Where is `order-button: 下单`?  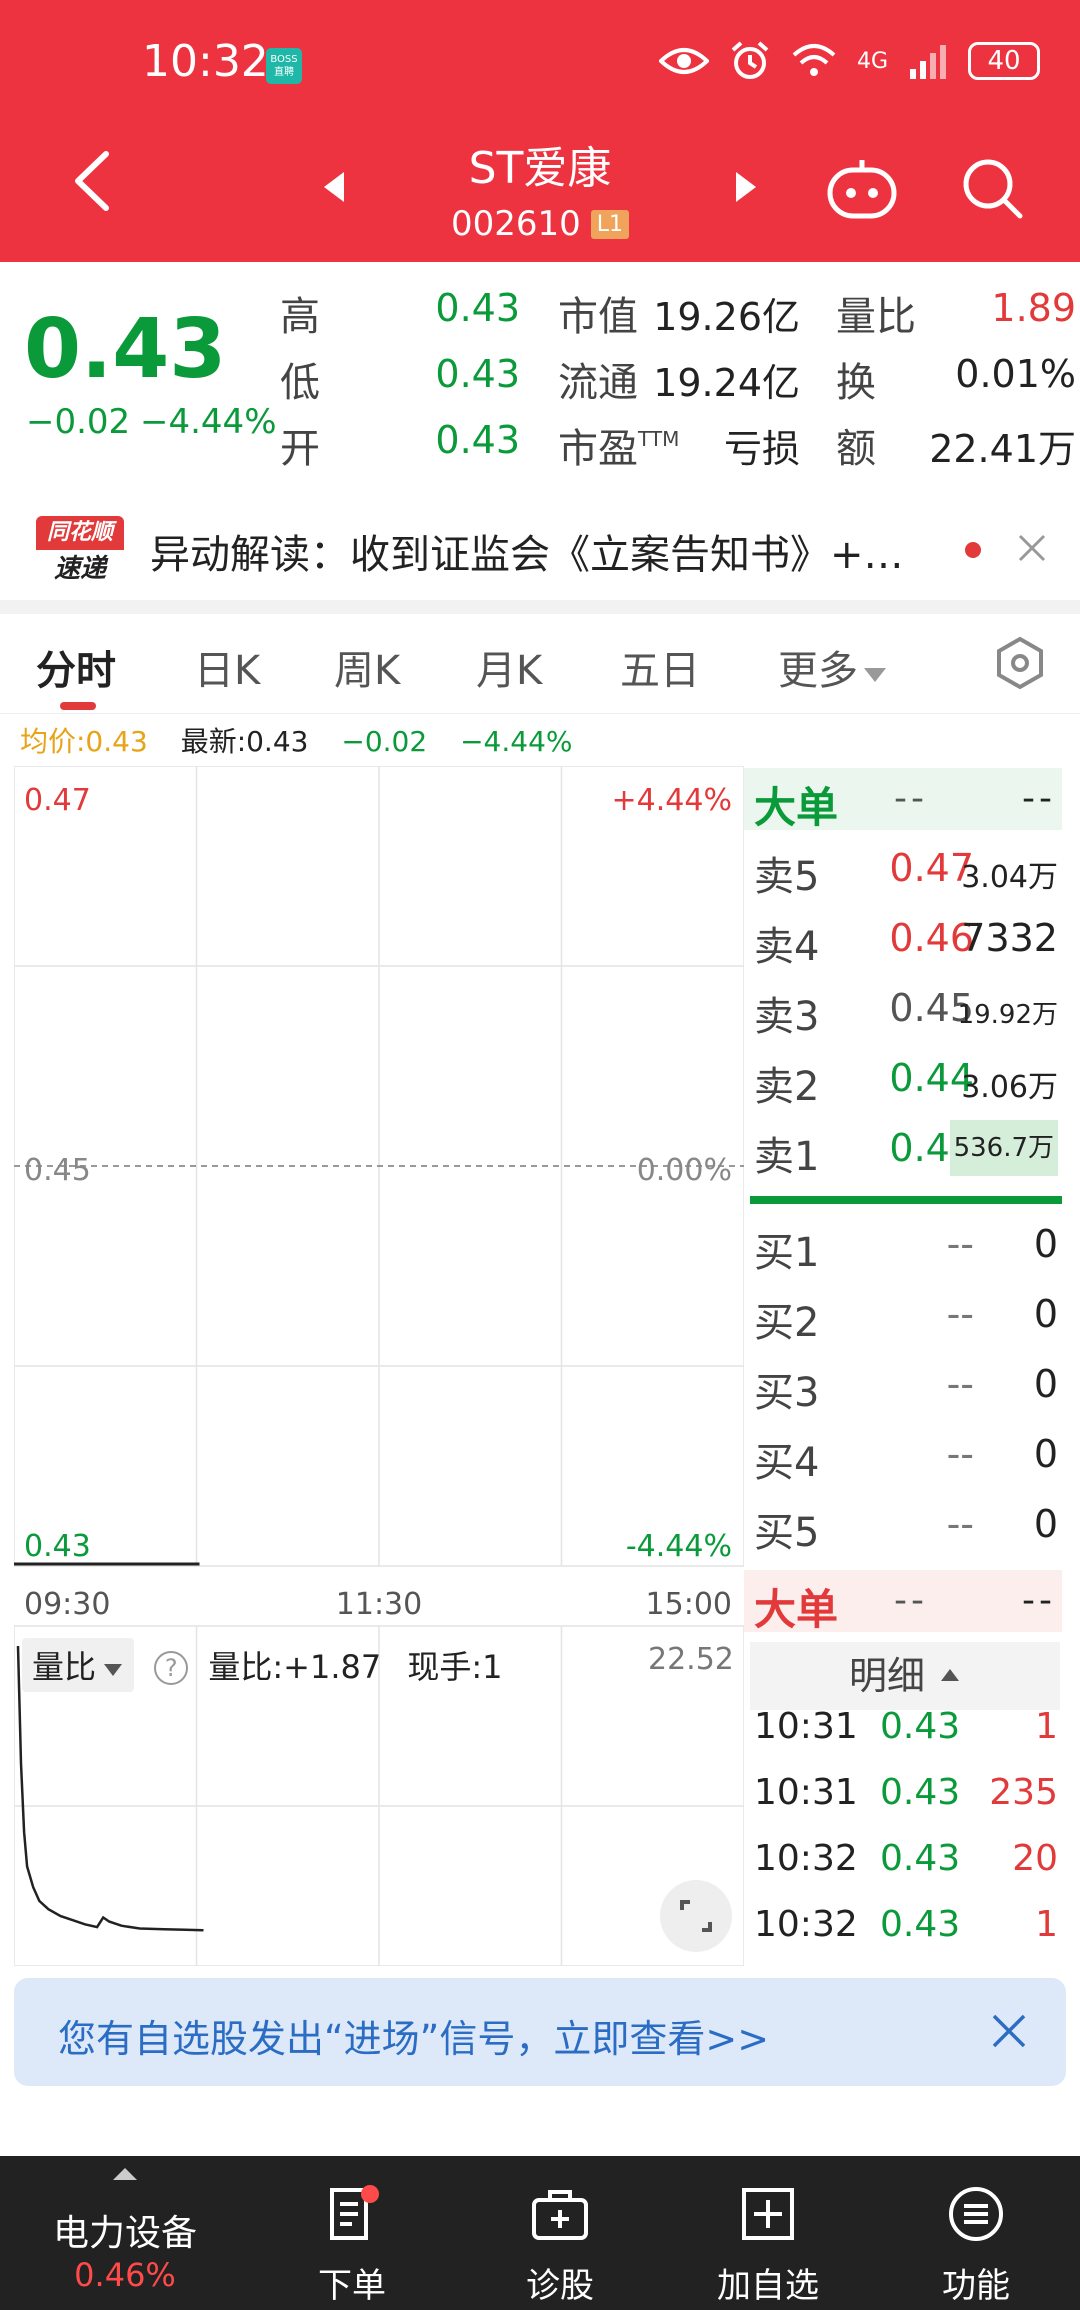 order-button: 下单 is located at coordinates (352, 2233).